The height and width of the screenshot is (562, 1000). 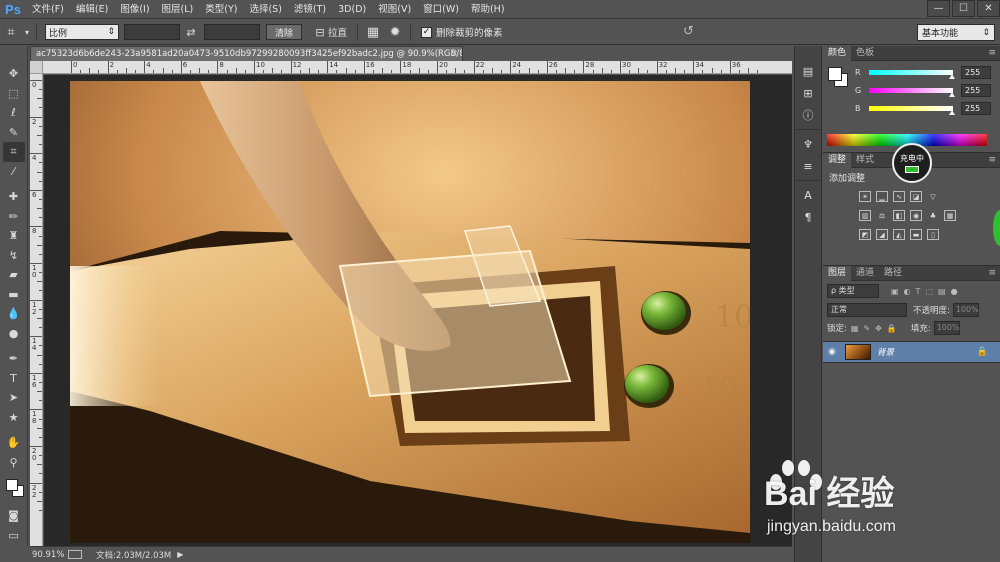 I want to click on ruler-origin, so click(x=36, y=67).